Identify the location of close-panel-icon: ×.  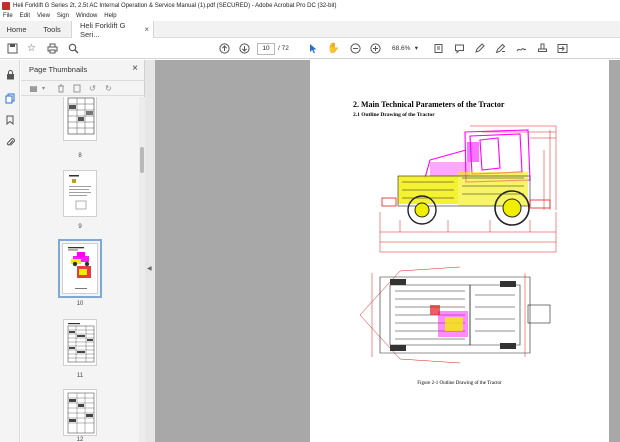
(135, 68).